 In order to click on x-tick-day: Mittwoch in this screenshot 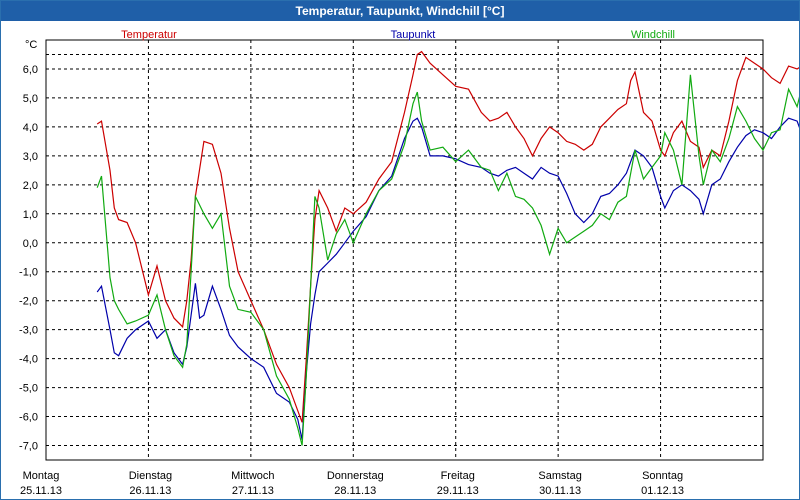, I will do `click(252, 476)`.